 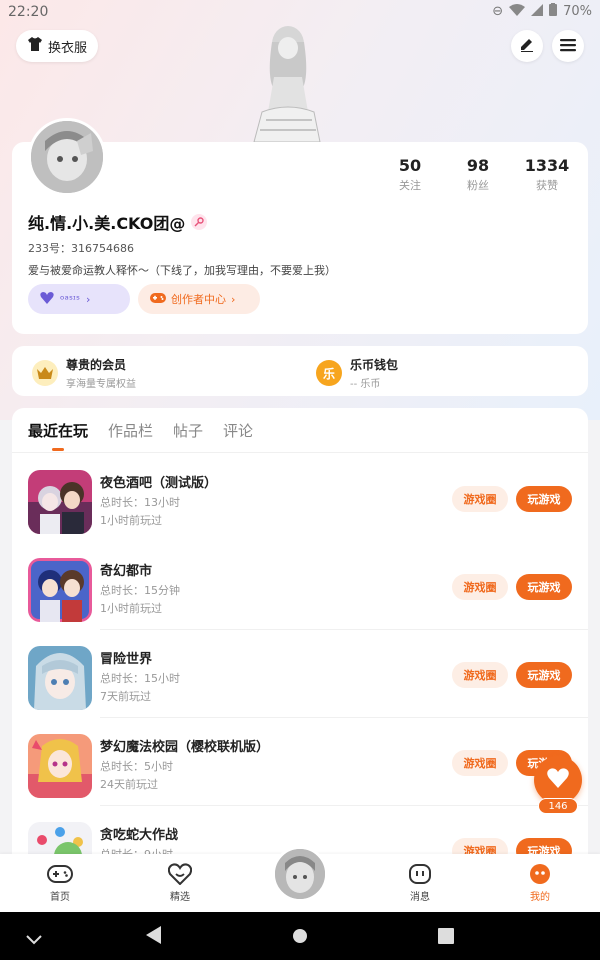 I want to click on game-row: 夜色酒吧（测试版） 总时长：13小时 1小时前玩过 游戏圈 玩游戏, so click(x=300, y=498).